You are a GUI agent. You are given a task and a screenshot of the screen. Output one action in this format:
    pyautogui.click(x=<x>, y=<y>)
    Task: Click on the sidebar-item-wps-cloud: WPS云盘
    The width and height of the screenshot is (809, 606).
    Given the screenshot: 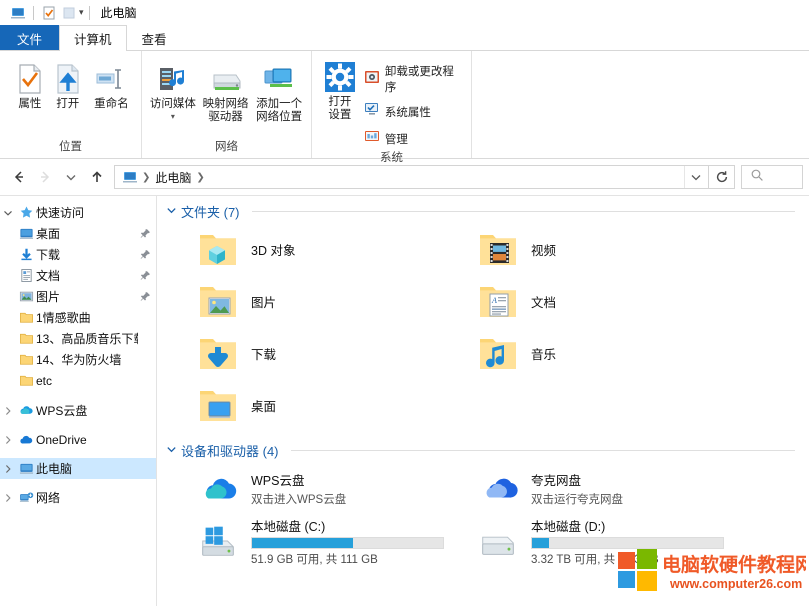 What is the action you would take?
    pyautogui.click(x=78, y=410)
    